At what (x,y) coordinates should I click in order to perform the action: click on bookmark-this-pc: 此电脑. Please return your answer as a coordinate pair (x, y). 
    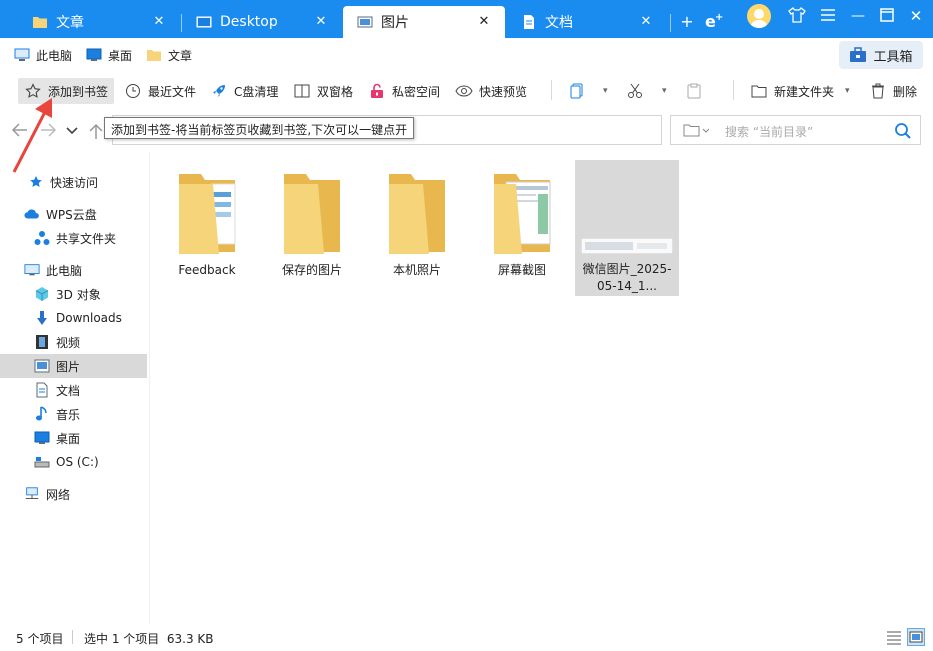
    Looking at the image, I should click on (43, 55).